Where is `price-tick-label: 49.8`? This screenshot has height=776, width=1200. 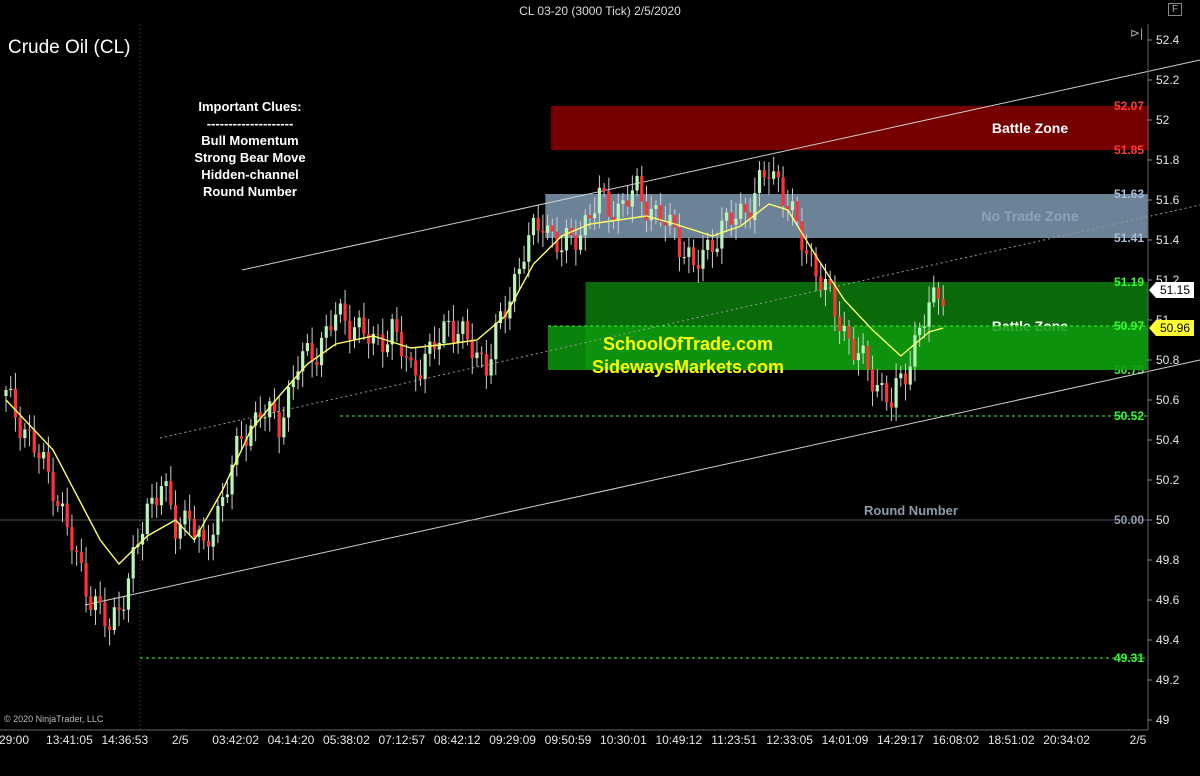 price-tick-label: 49.8 is located at coordinates (1168, 560).